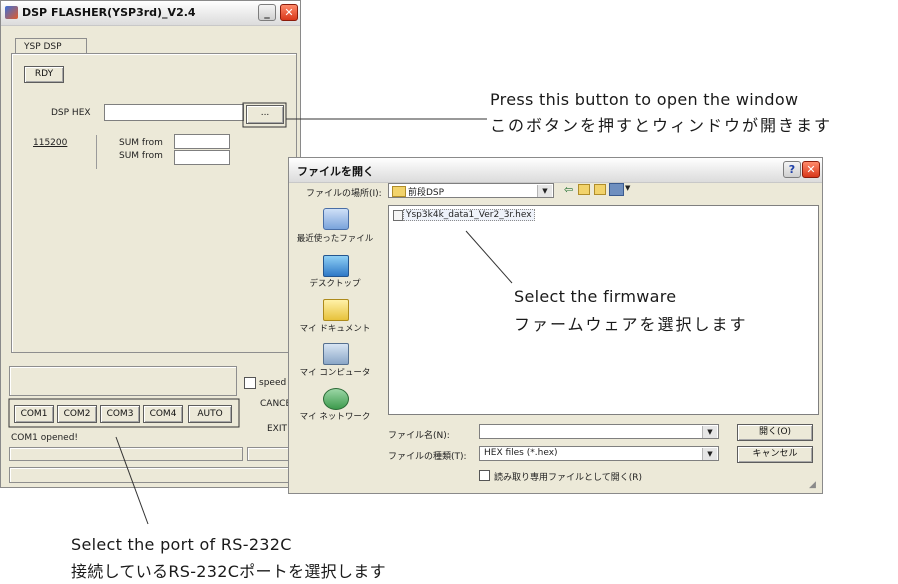 This screenshot has width=898, height=584. Describe the element at coordinates (124, 413) in the screenshot. I see `com-highlight` at that location.